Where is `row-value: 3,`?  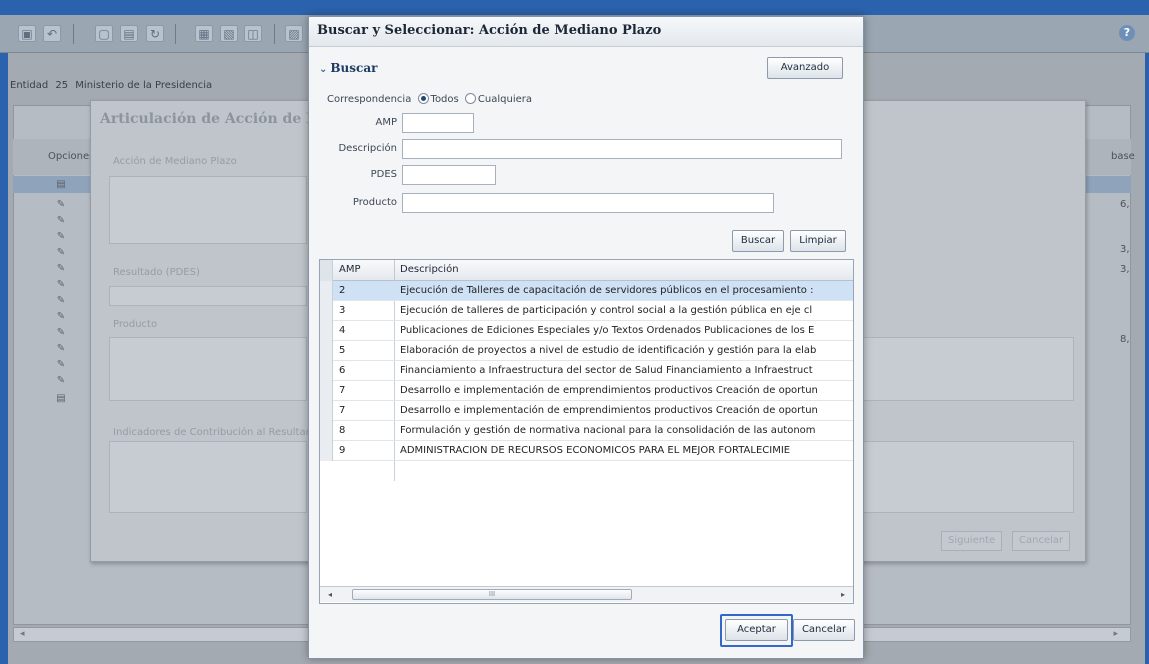
row-value: 3, is located at coordinates (1125, 269).